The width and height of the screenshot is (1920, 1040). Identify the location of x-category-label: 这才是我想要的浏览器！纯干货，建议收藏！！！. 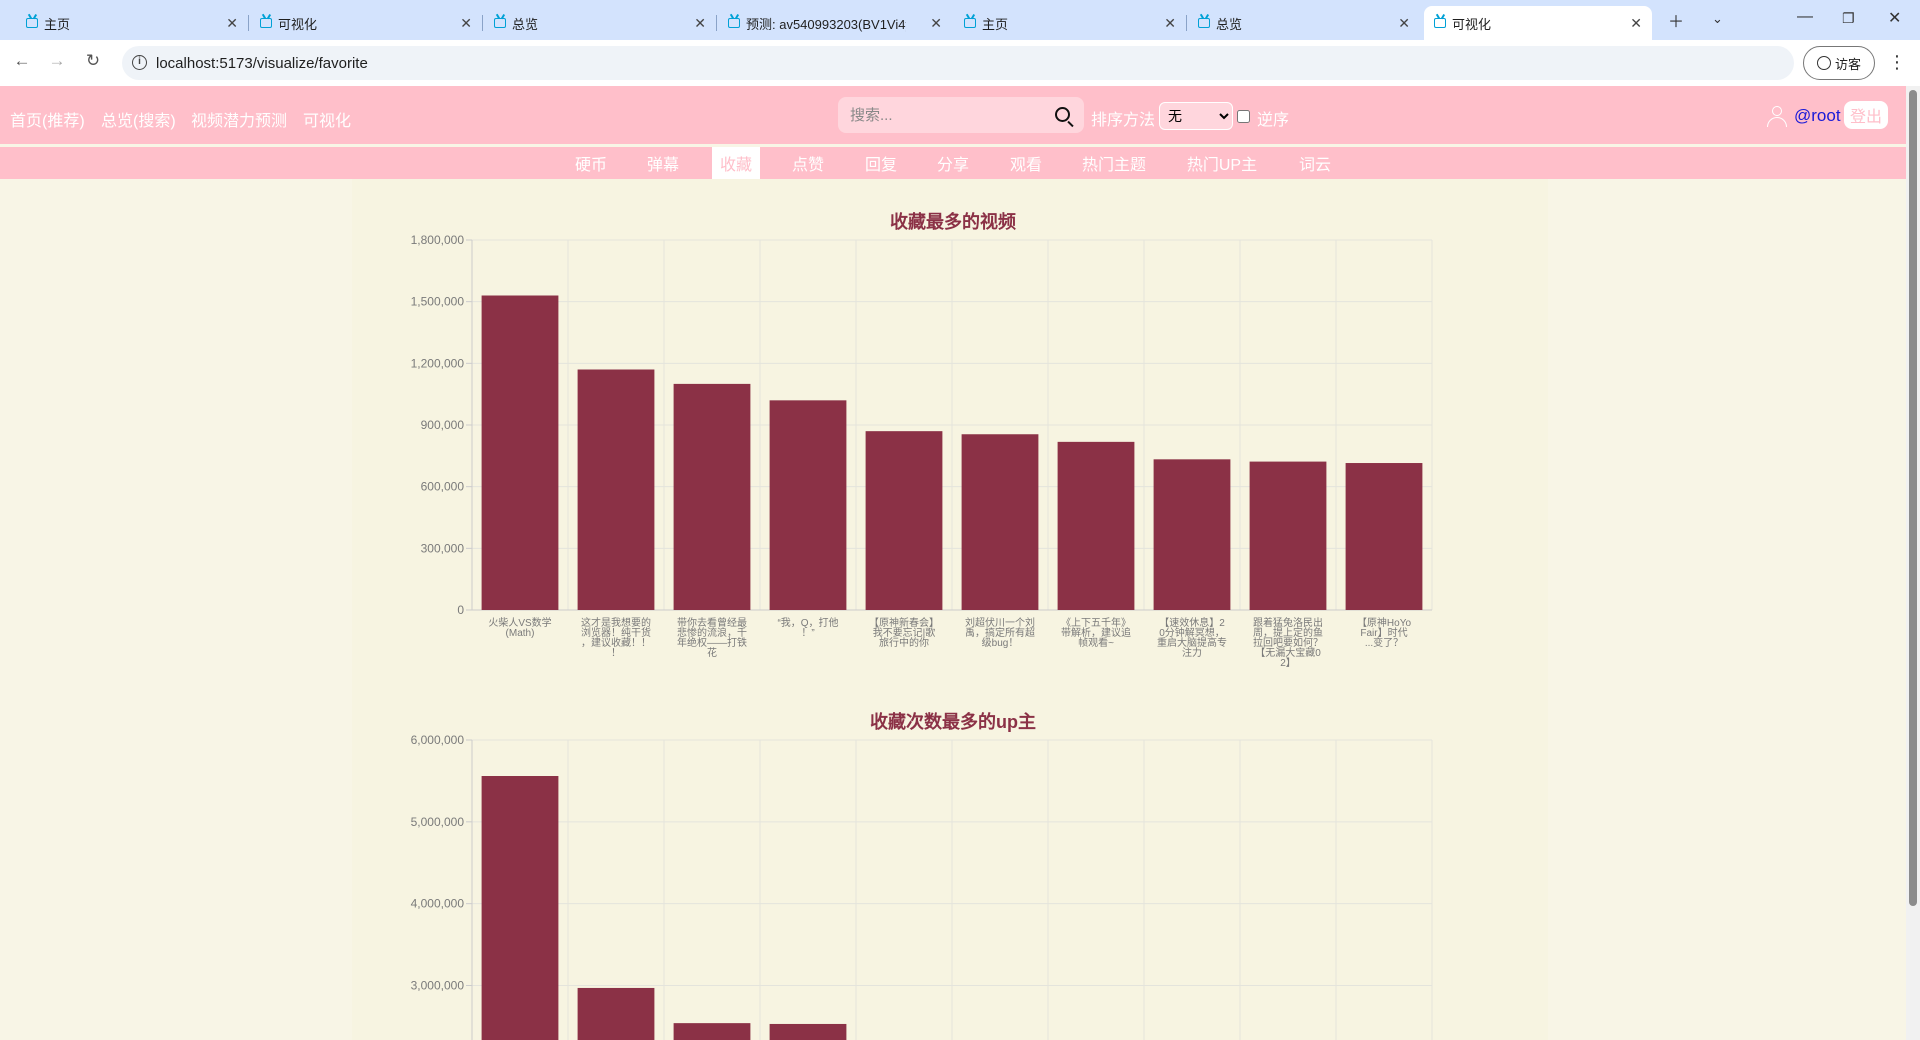
(616, 637).